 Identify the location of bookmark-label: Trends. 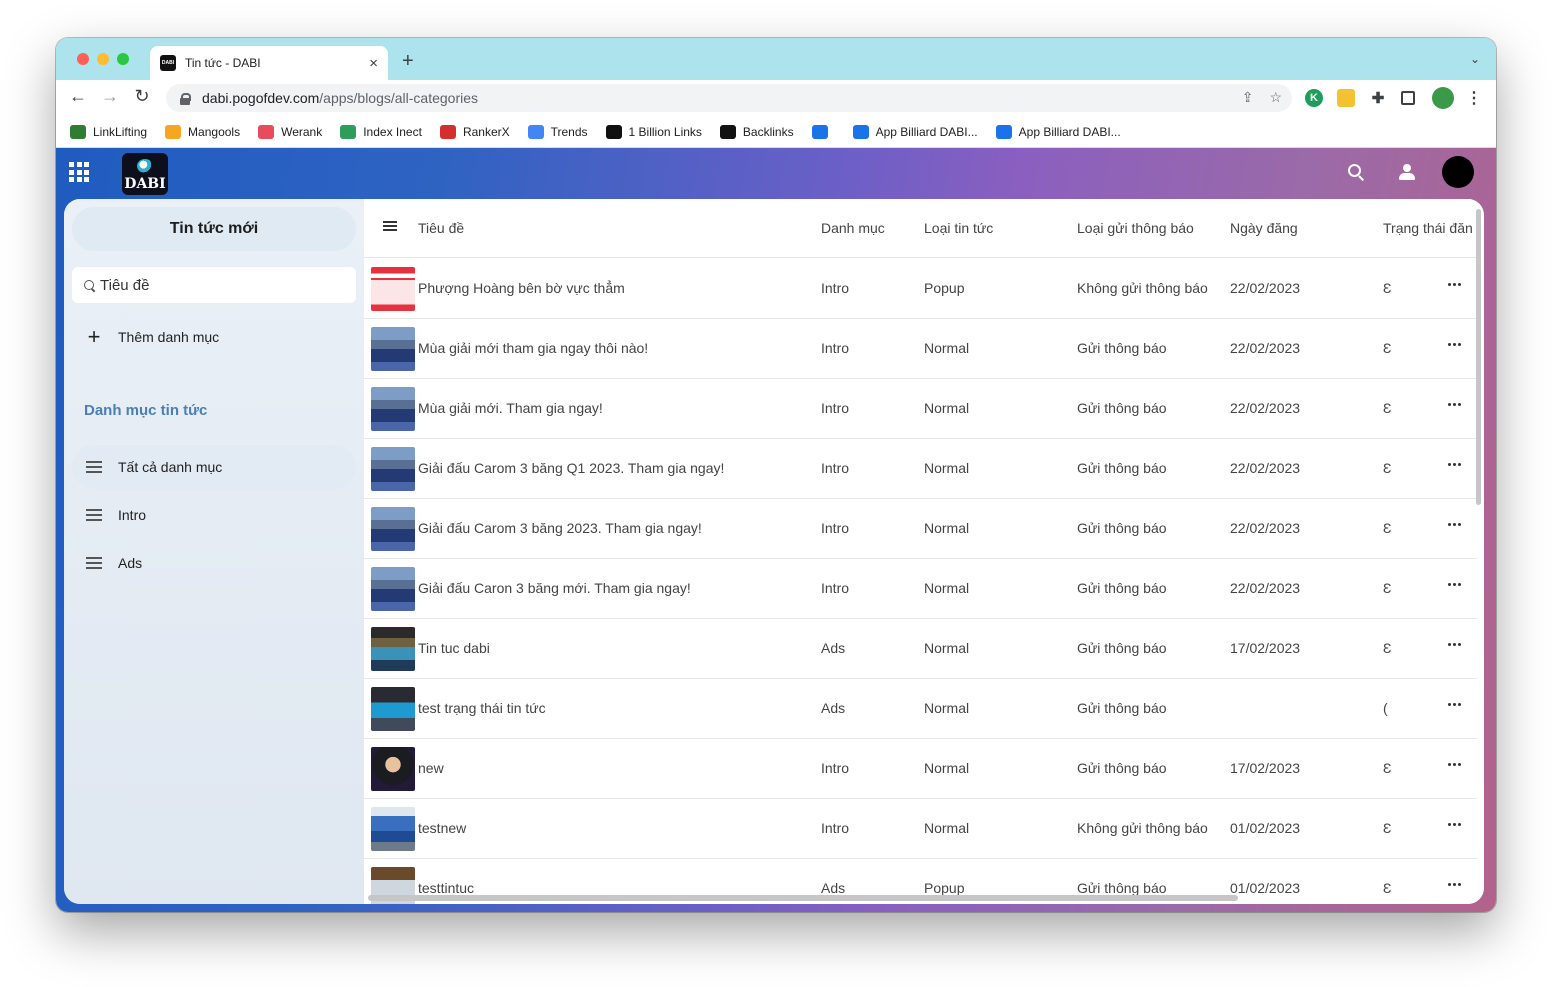
(569, 131).